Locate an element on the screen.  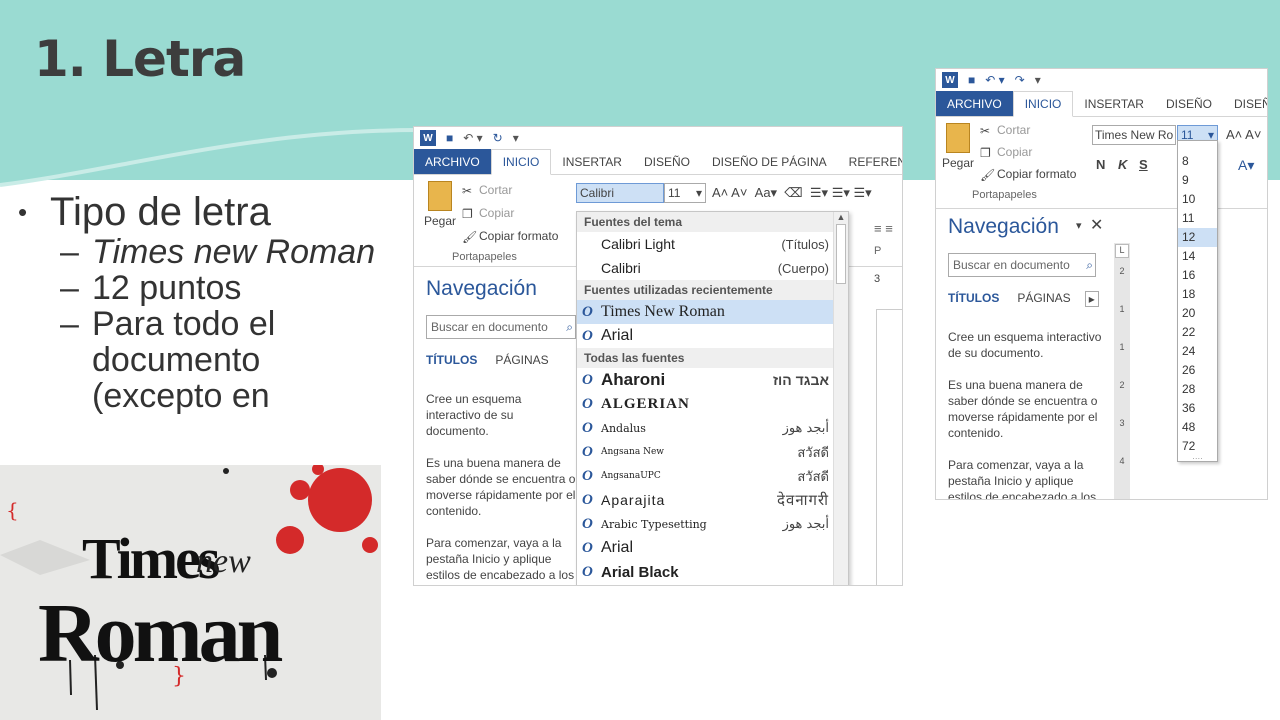
size-option: 36 is located at coordinates (1197, 408).